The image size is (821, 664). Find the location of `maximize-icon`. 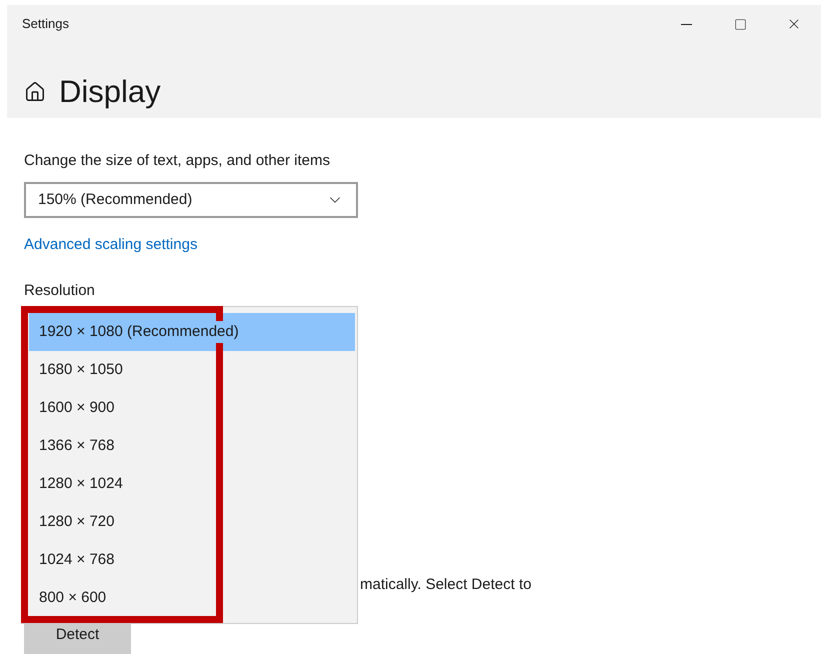

maximize-icon is located at coordinates (740, 24).